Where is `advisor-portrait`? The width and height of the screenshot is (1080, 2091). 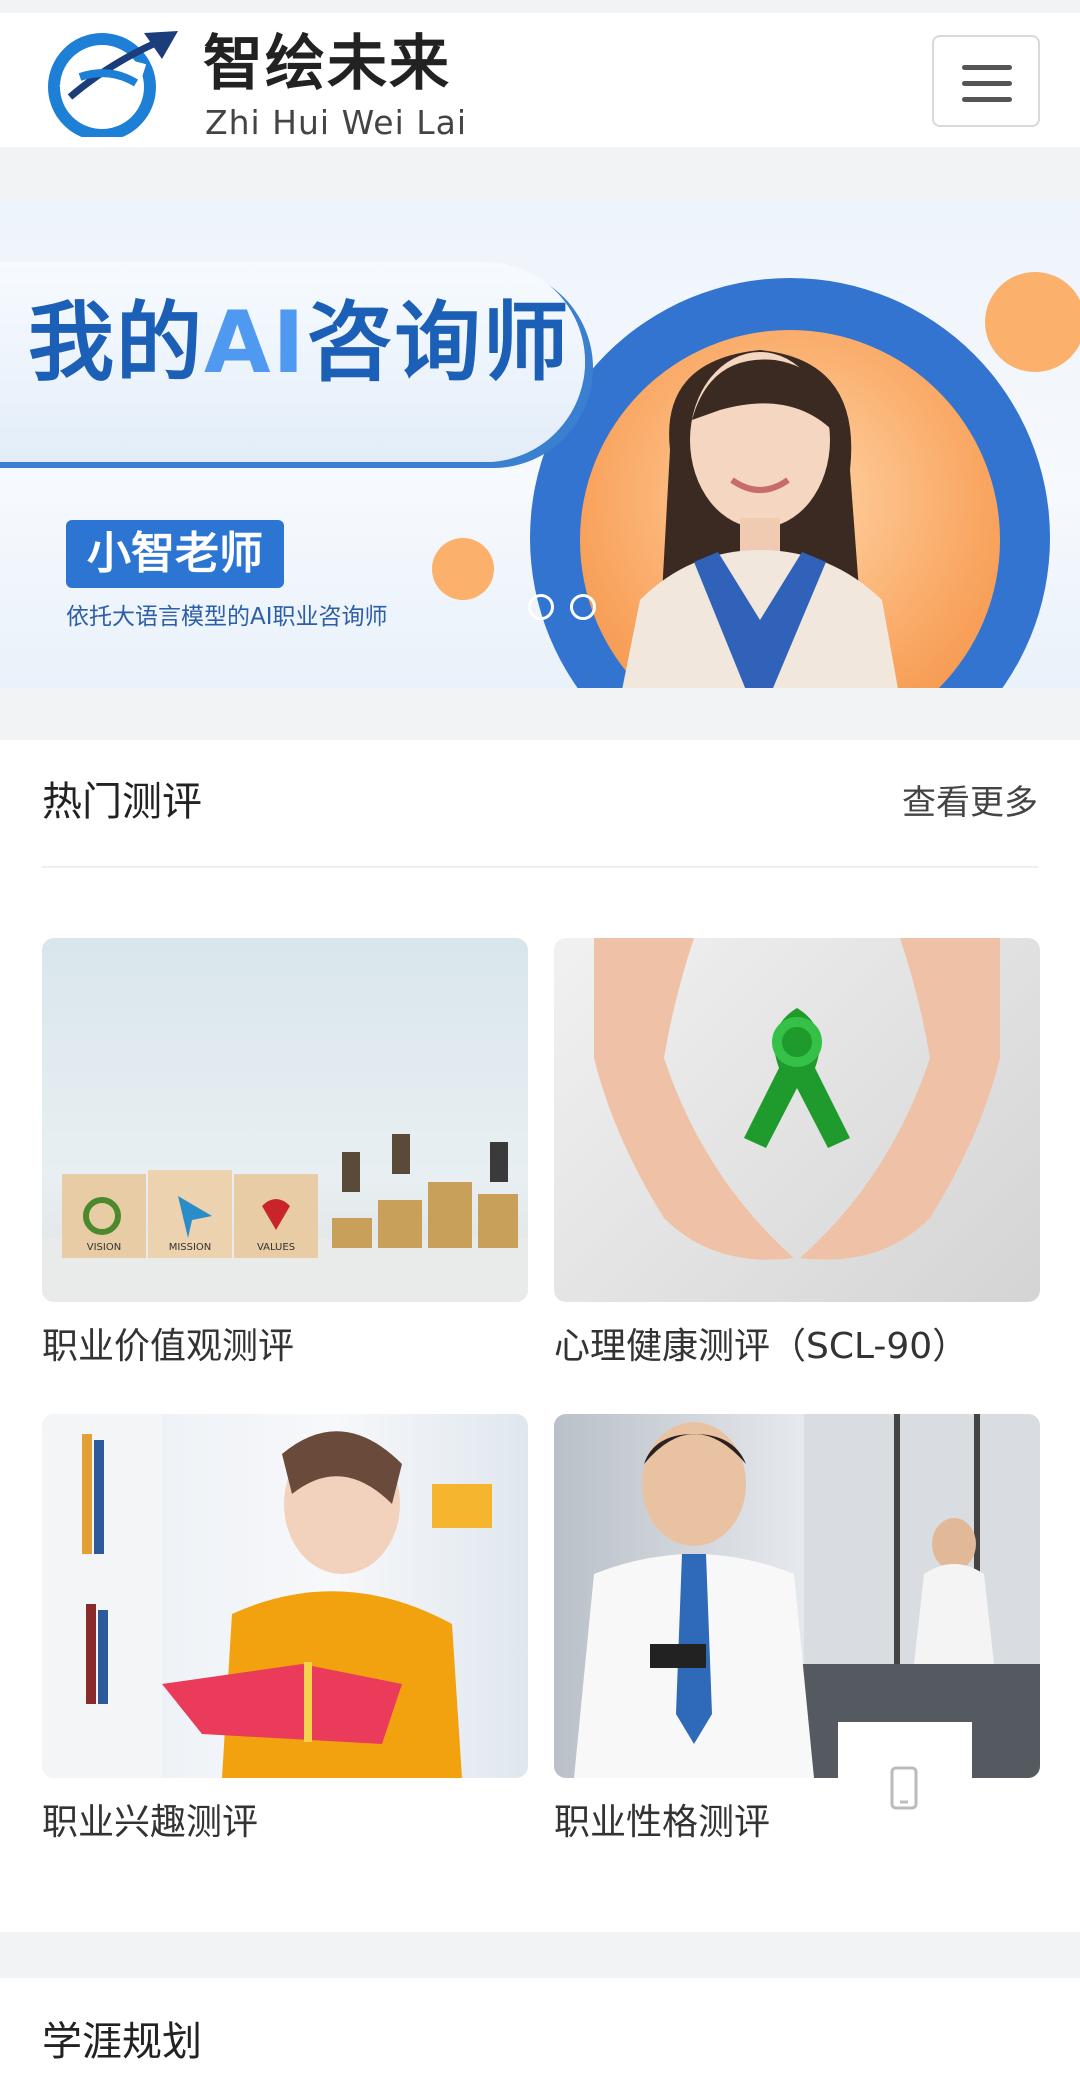
advisor-portrait is located at coordinates (760, 519).